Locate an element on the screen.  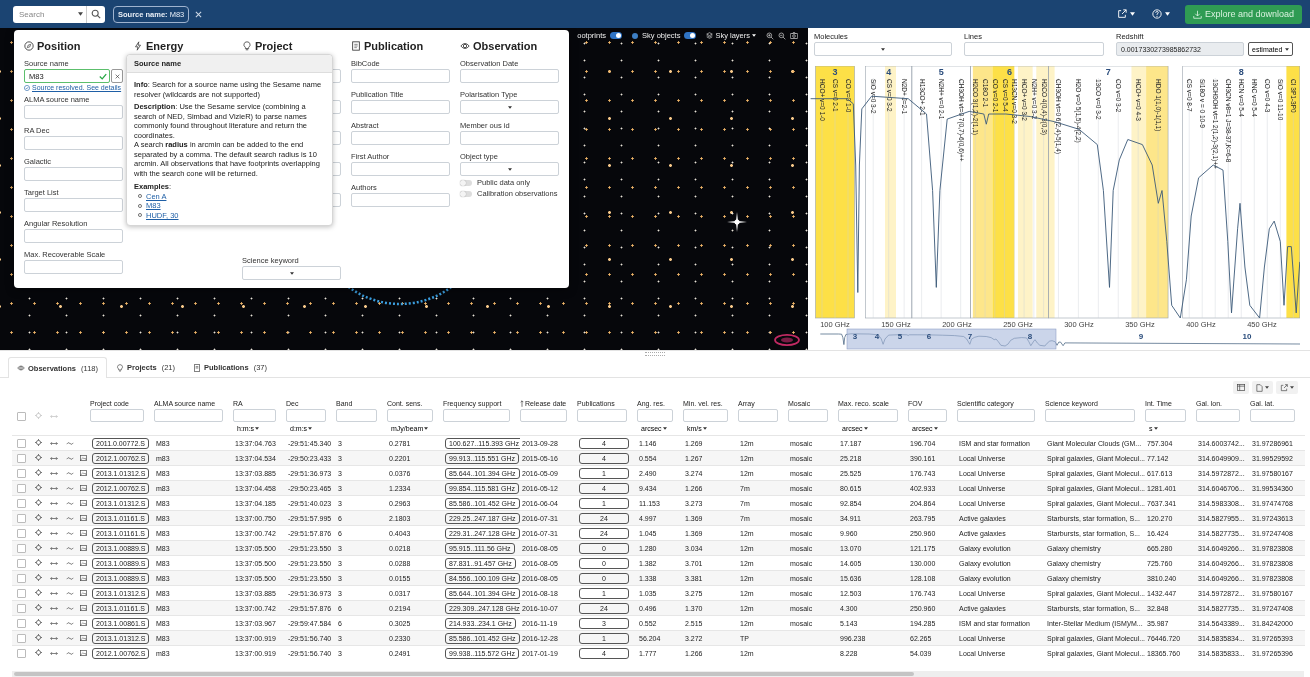
columns-button is located at coordinates (1241, 387).